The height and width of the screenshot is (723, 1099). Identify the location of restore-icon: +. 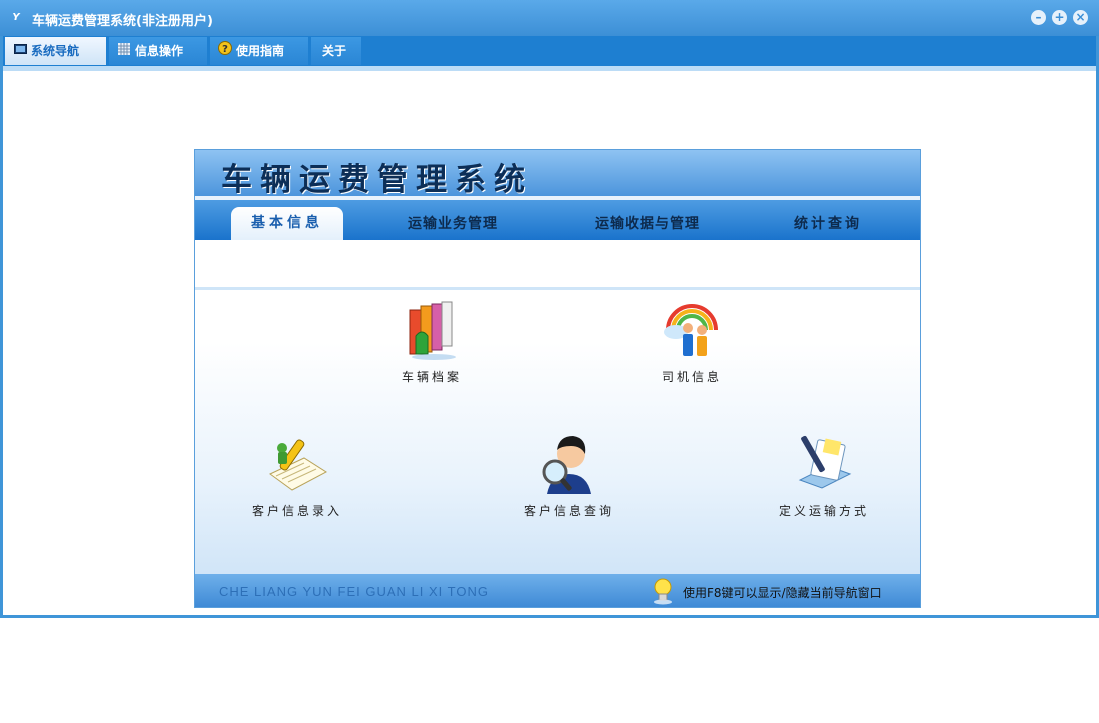
(1059, 17).